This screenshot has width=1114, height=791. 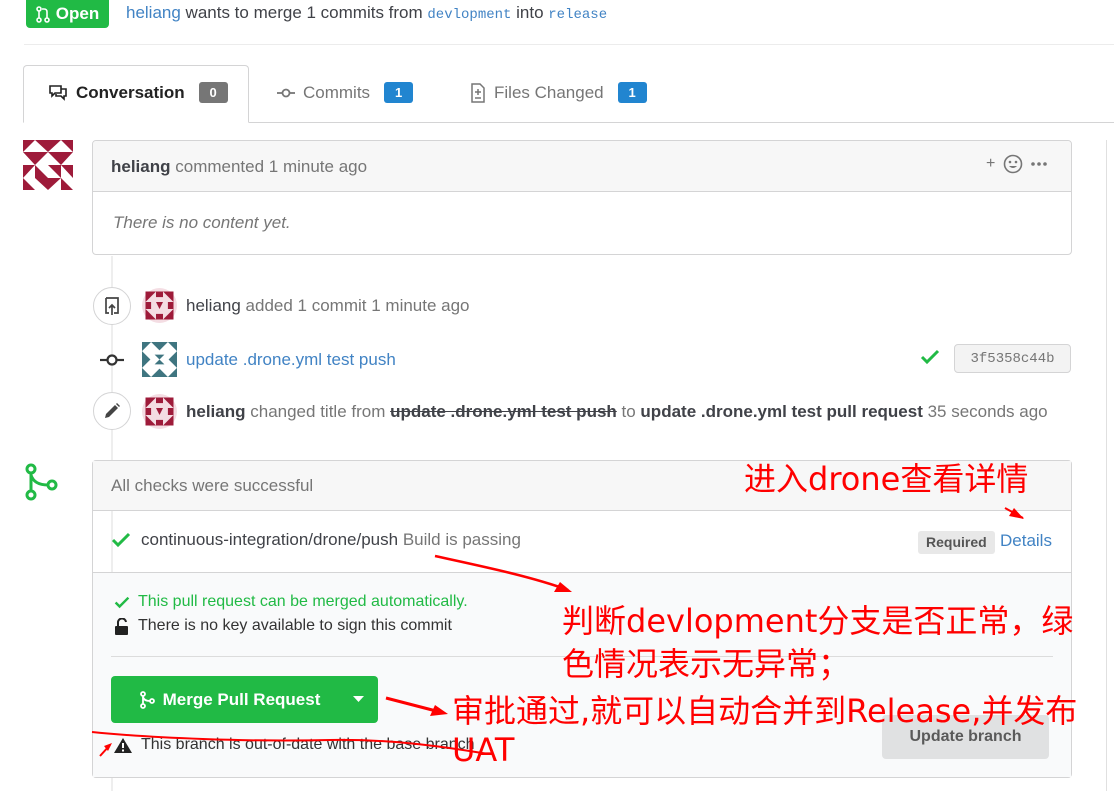 What do you see at coordinates (1016, 513) in the screenshot?
I see `annotation-arrowhead-details` at bounding box center [1016, 513].